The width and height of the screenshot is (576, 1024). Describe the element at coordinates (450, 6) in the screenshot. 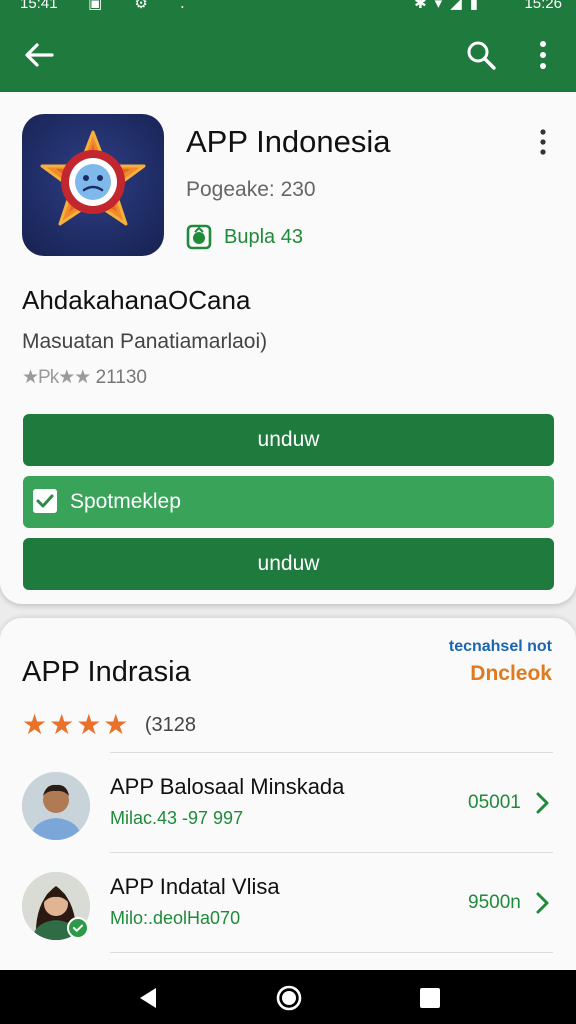

I see `system-status-icons: ✱▾◢▮` at that location.